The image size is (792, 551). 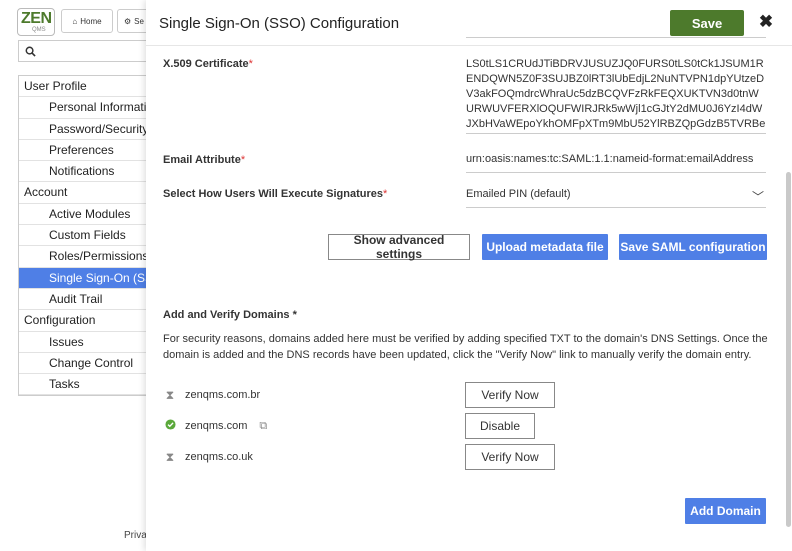 What do you see at coordinates (135, 535) in the screenshot?
I see `footer-privacy-link: Priva` at bounding box center [135, 535].